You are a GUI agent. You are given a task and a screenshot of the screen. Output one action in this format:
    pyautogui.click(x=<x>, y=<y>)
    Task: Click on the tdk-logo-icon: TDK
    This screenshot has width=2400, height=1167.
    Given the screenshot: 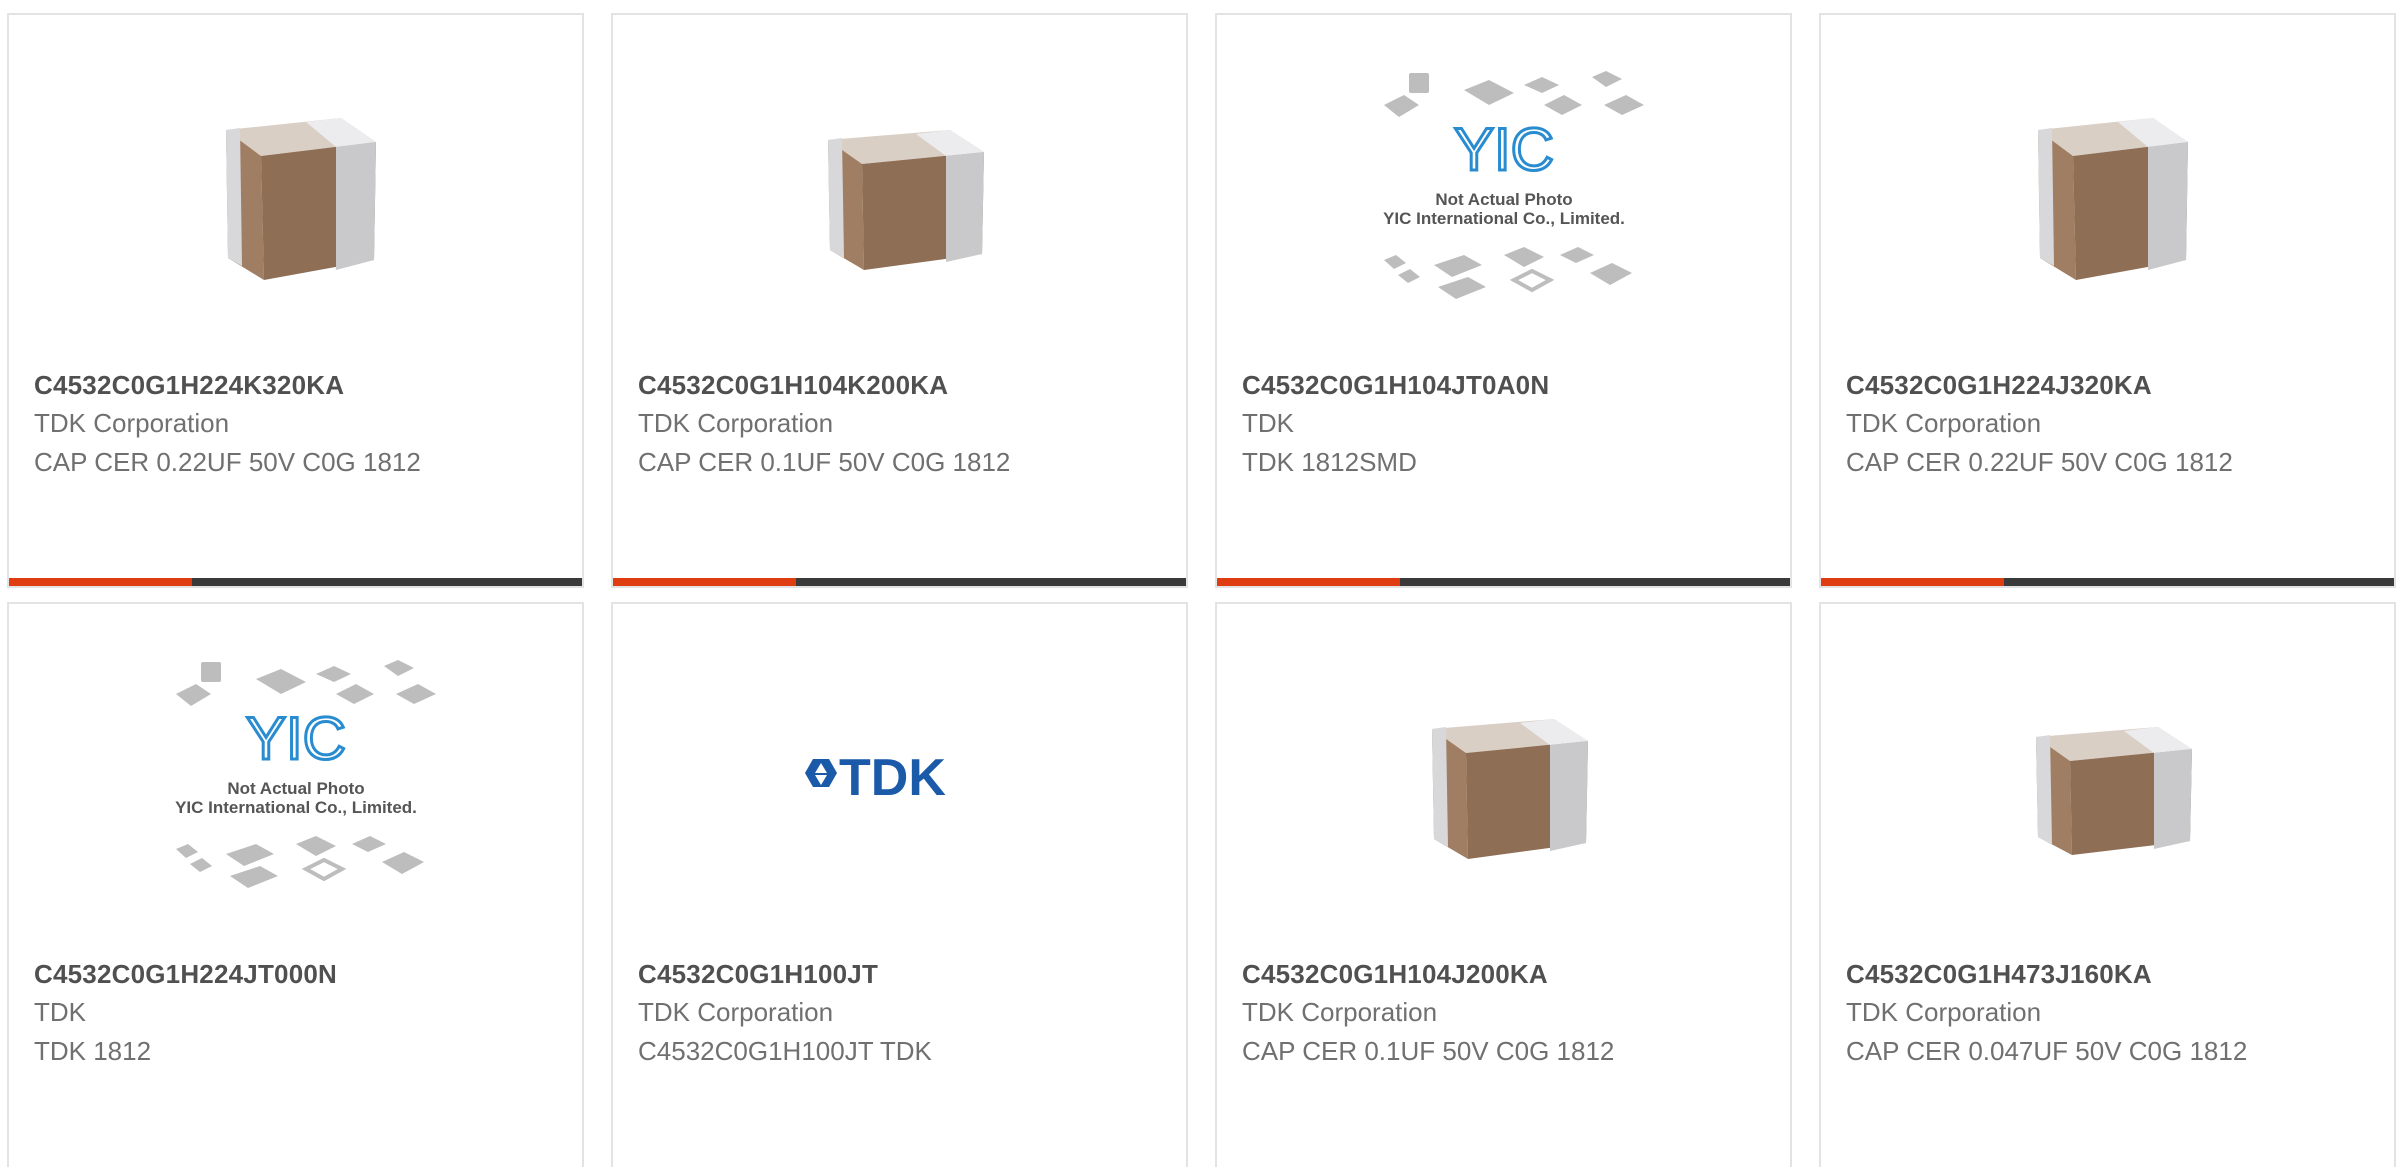 What is the action you would take?
    pyautogui.click(x=875, y=778)
    